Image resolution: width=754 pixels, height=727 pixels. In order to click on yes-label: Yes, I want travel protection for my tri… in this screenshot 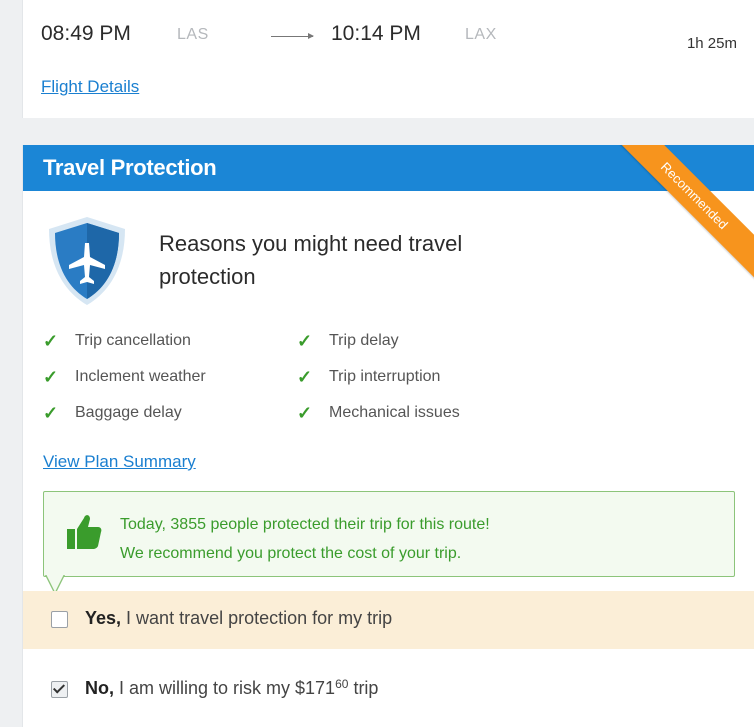, I will do `click(238, 618)`.